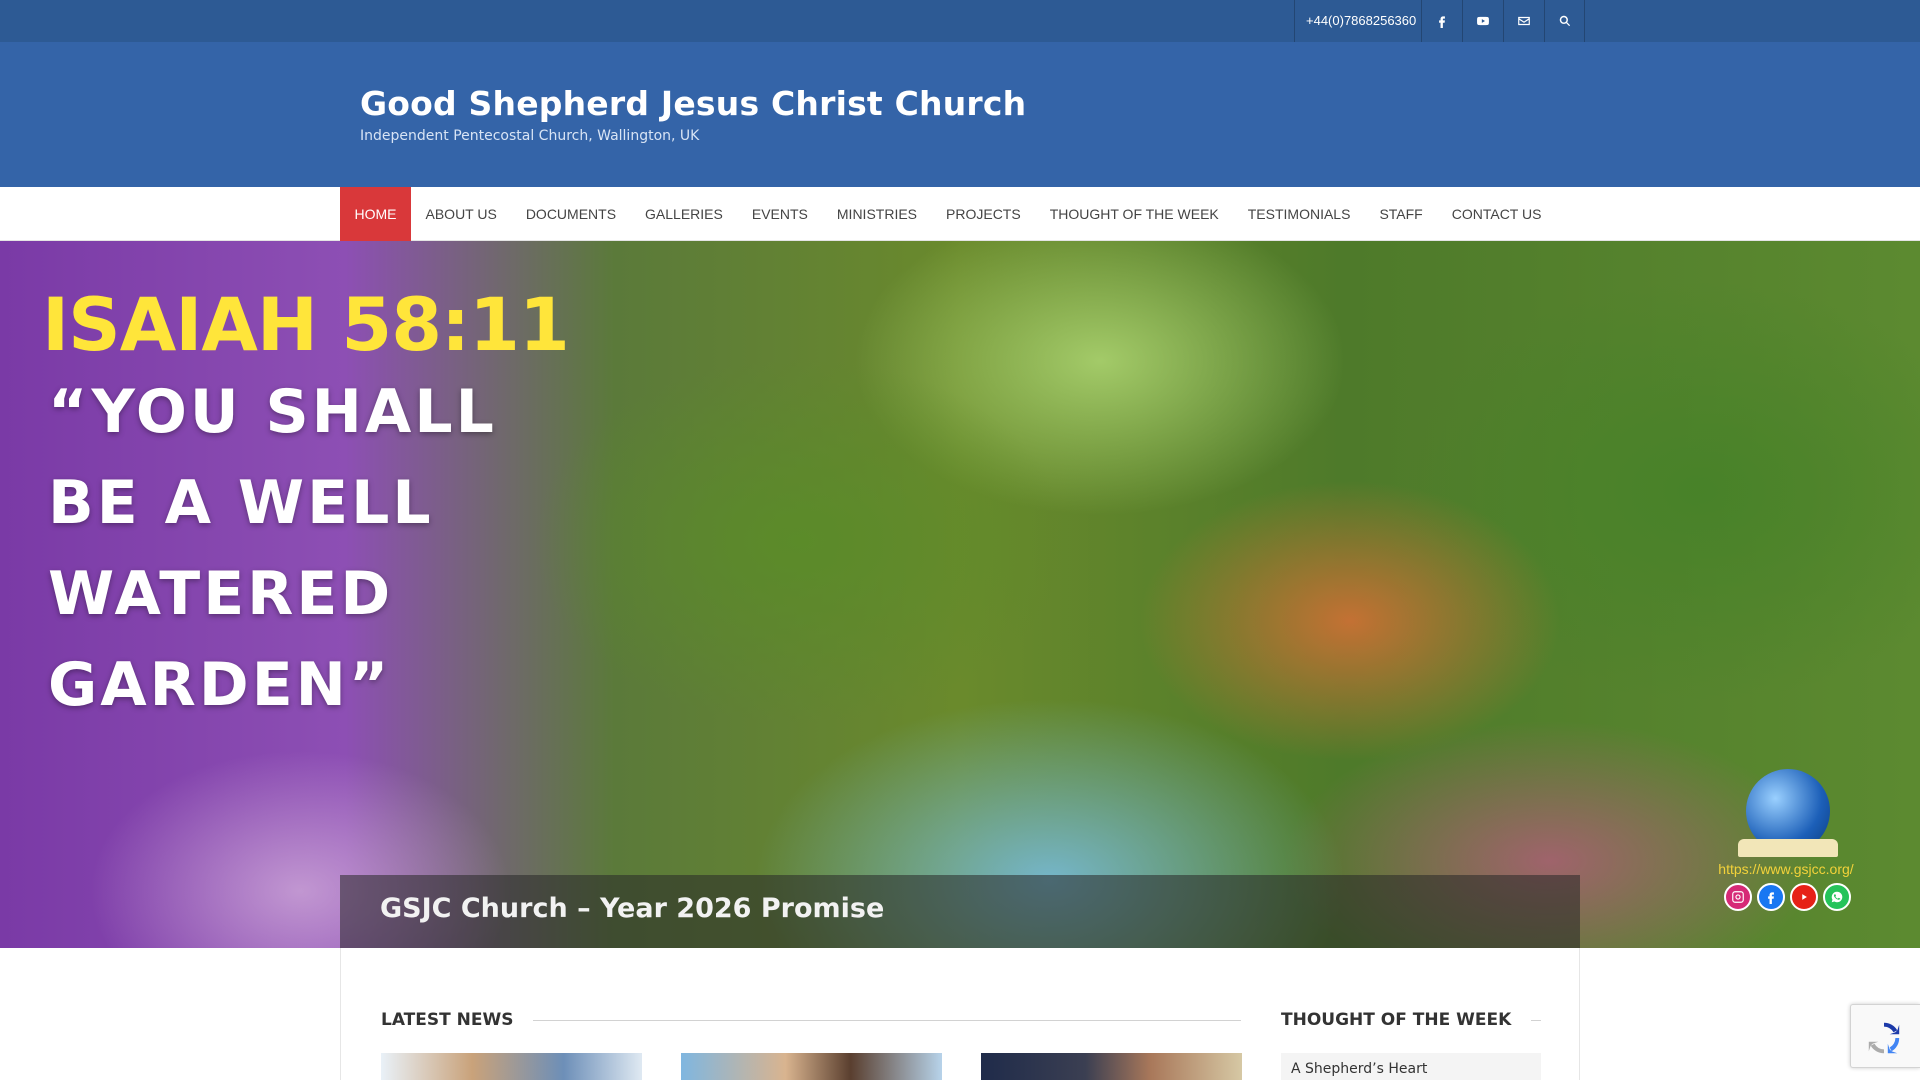 The image size is (1920, 1080). Describe the element at coordinates (1496, 214) in the screenshot. I see `nav-item-contact-us: CONTACT US` at that location.